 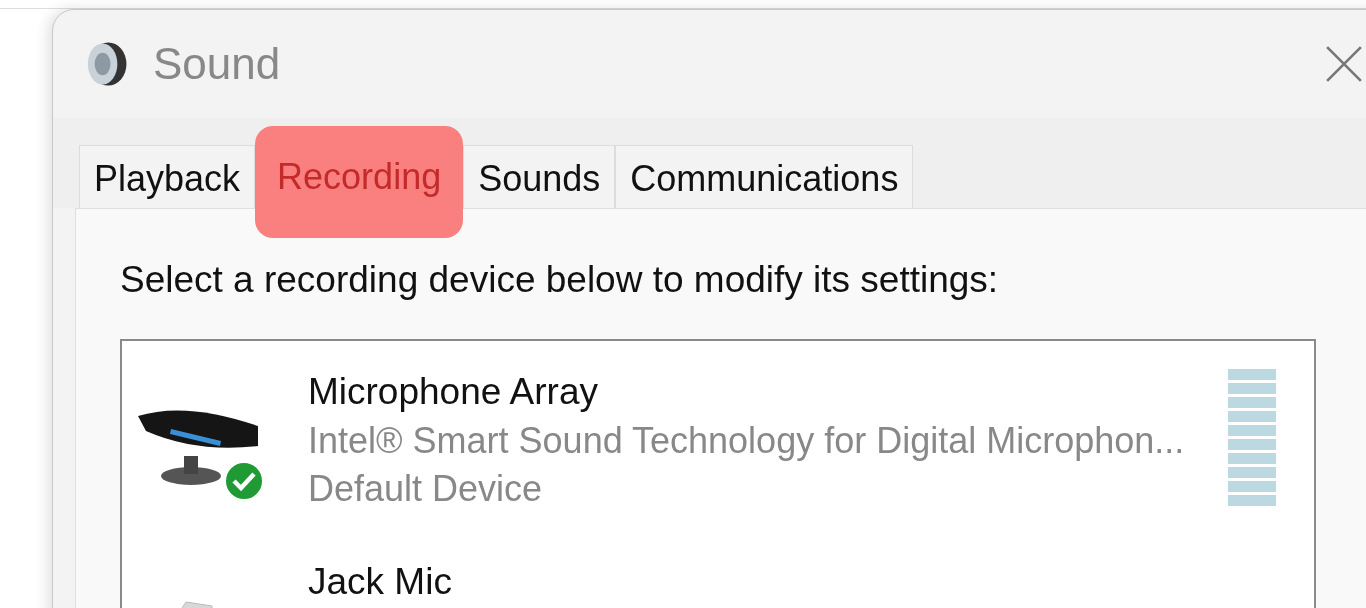 What do you see at coordinates (560, 280) in the screenshot?
I see `instruction-text: Select a recording device below to modify its settings:` at bounding box center [560, 280].